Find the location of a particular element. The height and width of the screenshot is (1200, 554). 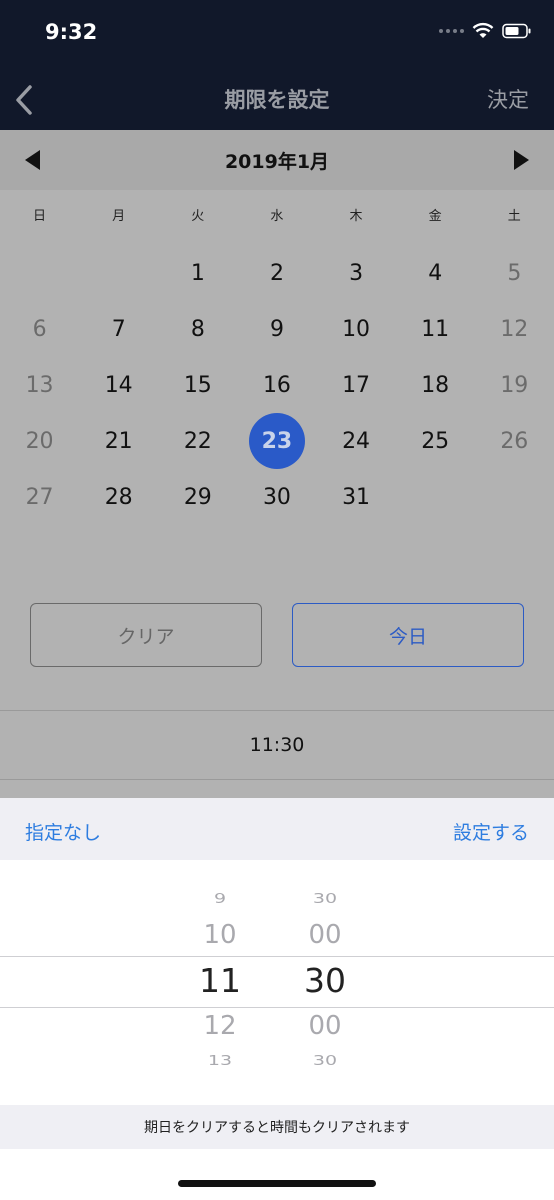

next-month-icon is located at coordinates (521, 160).